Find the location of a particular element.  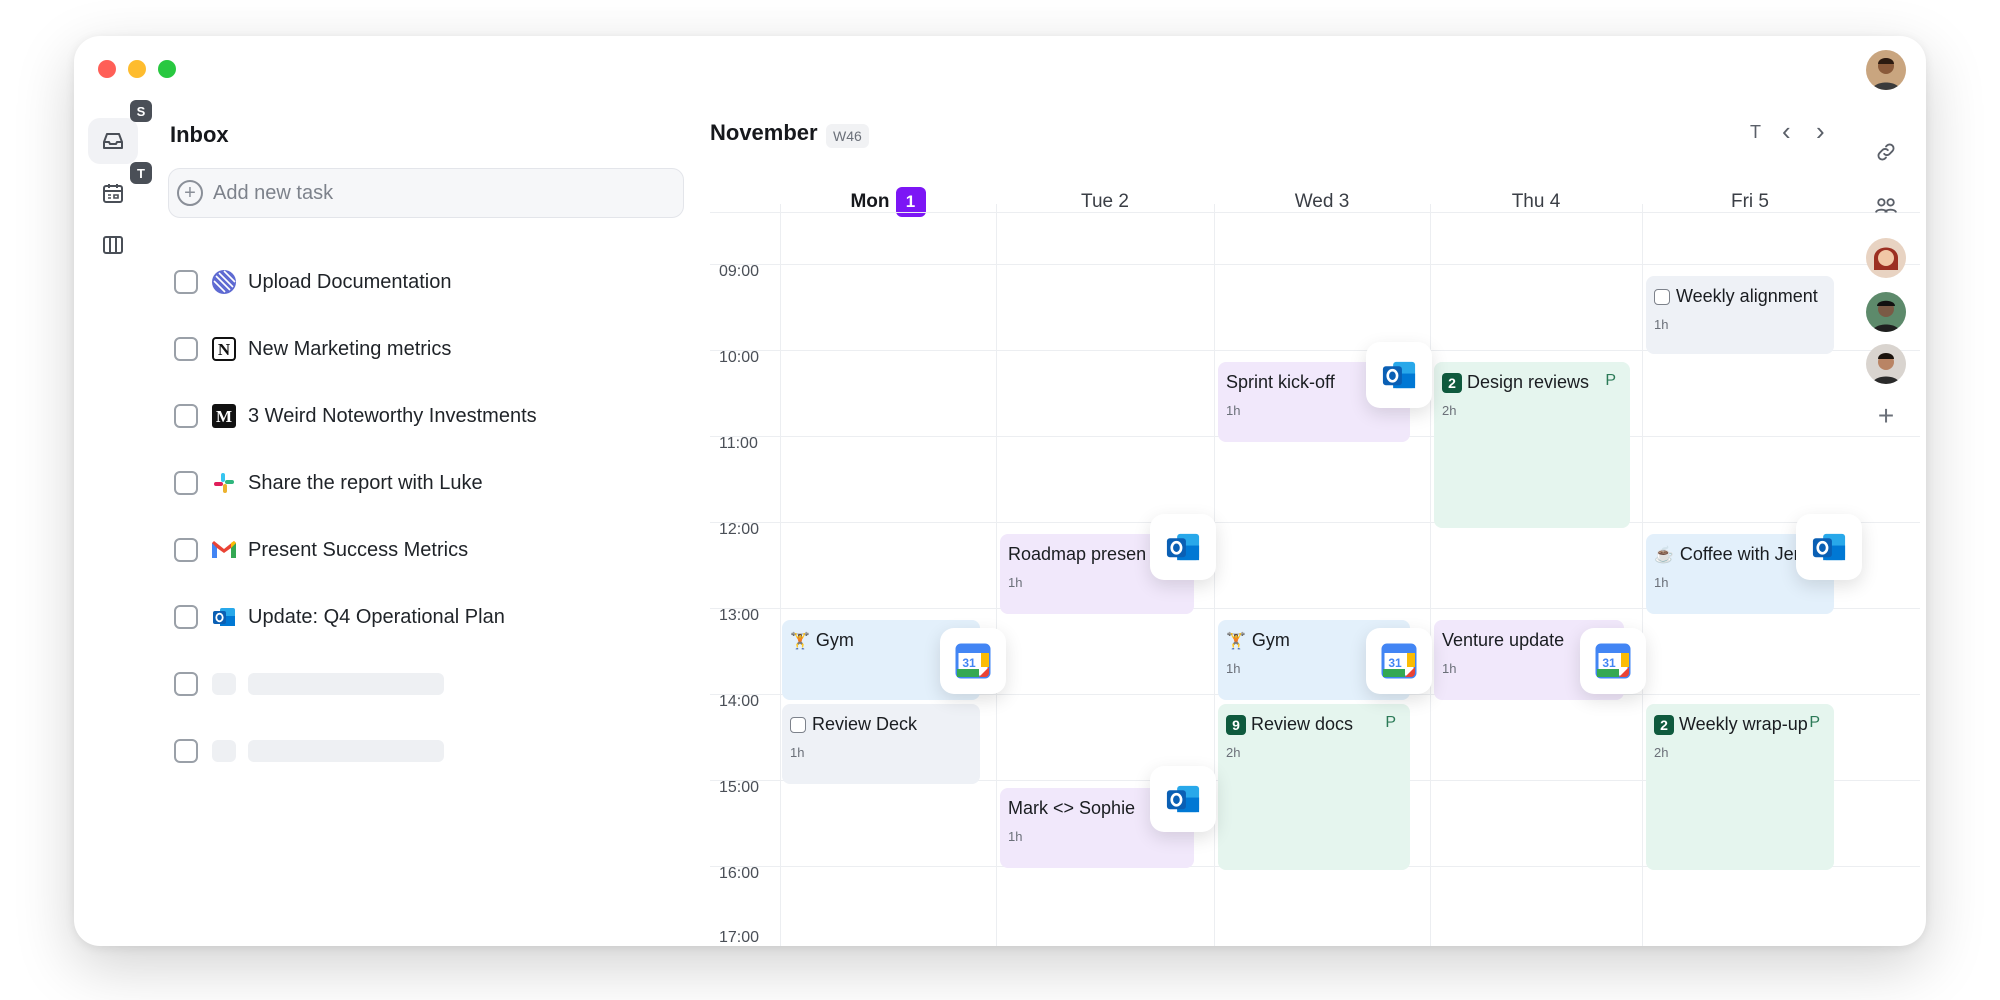

add-task-field: + is located at coordinates (426, 193).